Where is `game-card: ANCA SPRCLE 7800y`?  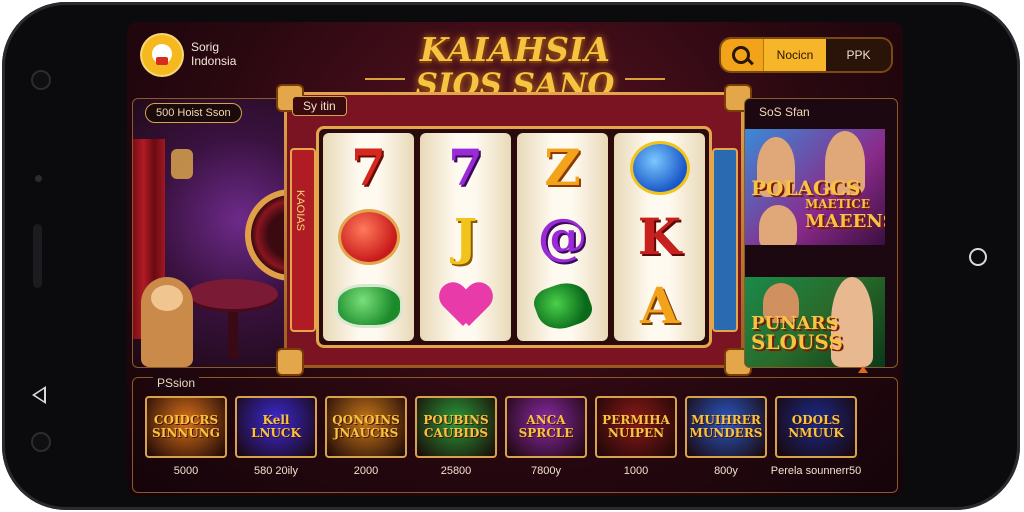
game-card: ANCA SPRCLE 7800y is located at coordinates (546, 436).